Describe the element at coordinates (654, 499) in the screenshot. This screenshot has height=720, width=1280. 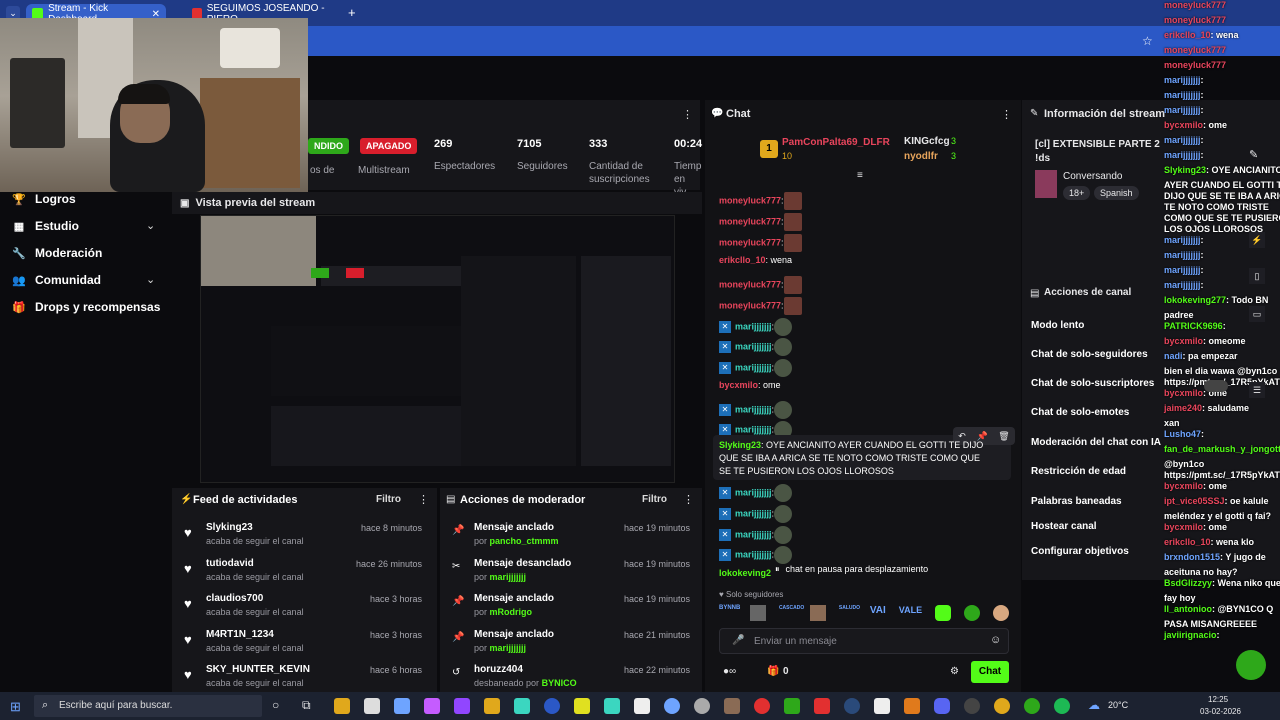
I see `mod-filter-button: Filtro` at that location.